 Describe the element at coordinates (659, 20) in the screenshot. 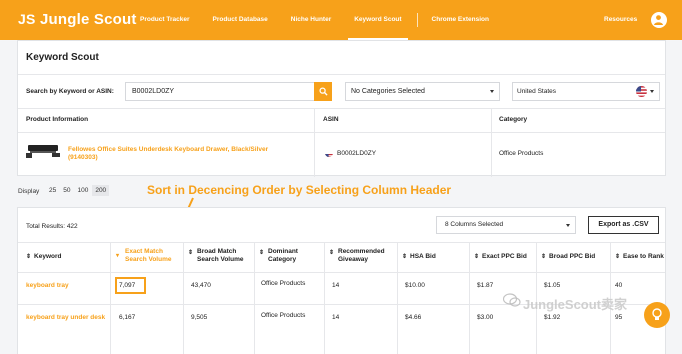

I see `user-avatar-icon` at that location.